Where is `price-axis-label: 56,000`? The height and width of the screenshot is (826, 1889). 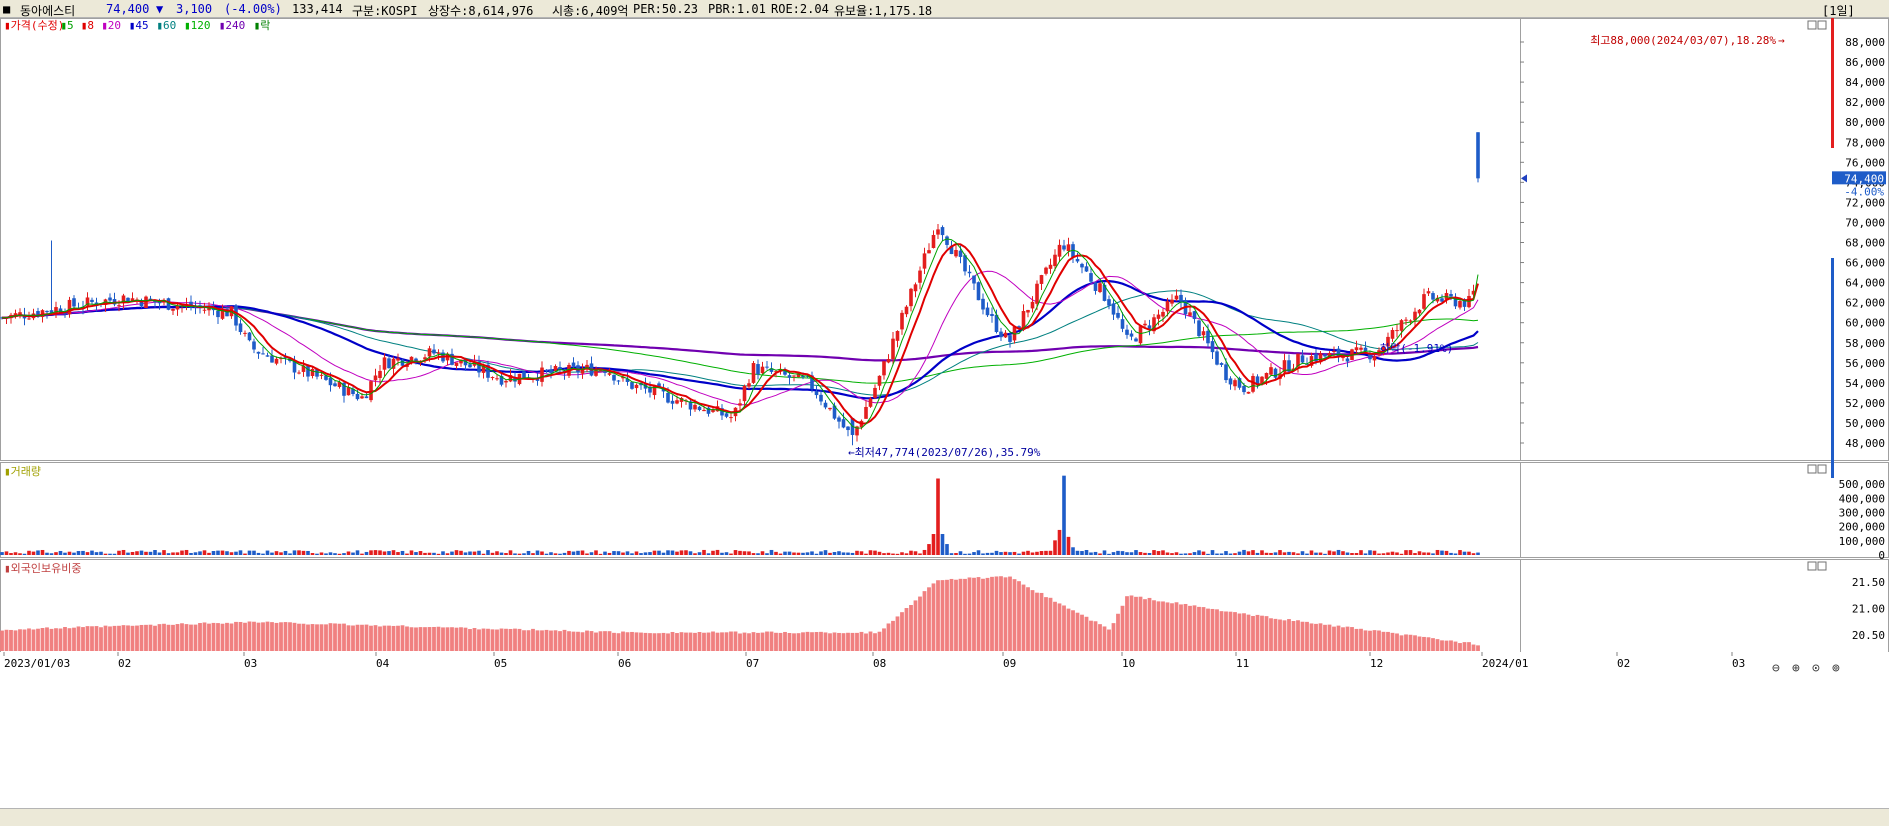 price-axis-label: 56,000 is located at coordinates (1865, 363).